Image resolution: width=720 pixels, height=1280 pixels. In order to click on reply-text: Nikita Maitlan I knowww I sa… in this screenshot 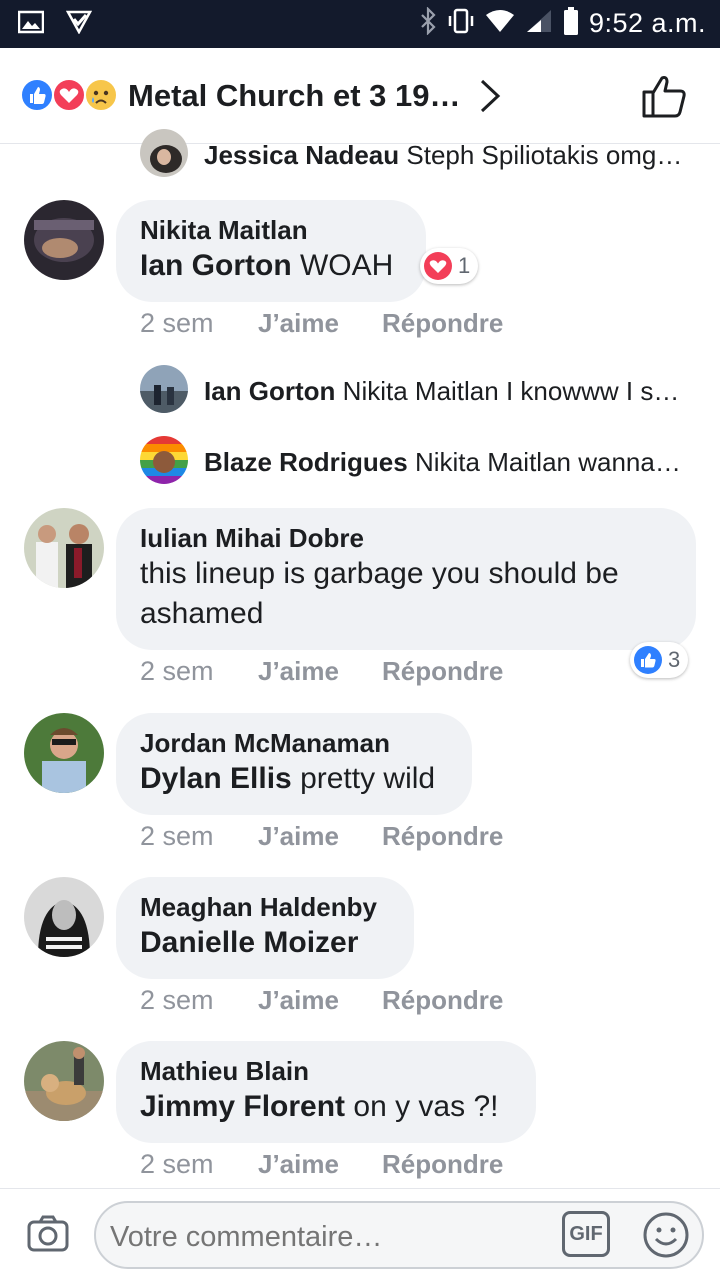, I will do `click(515, 391)`.